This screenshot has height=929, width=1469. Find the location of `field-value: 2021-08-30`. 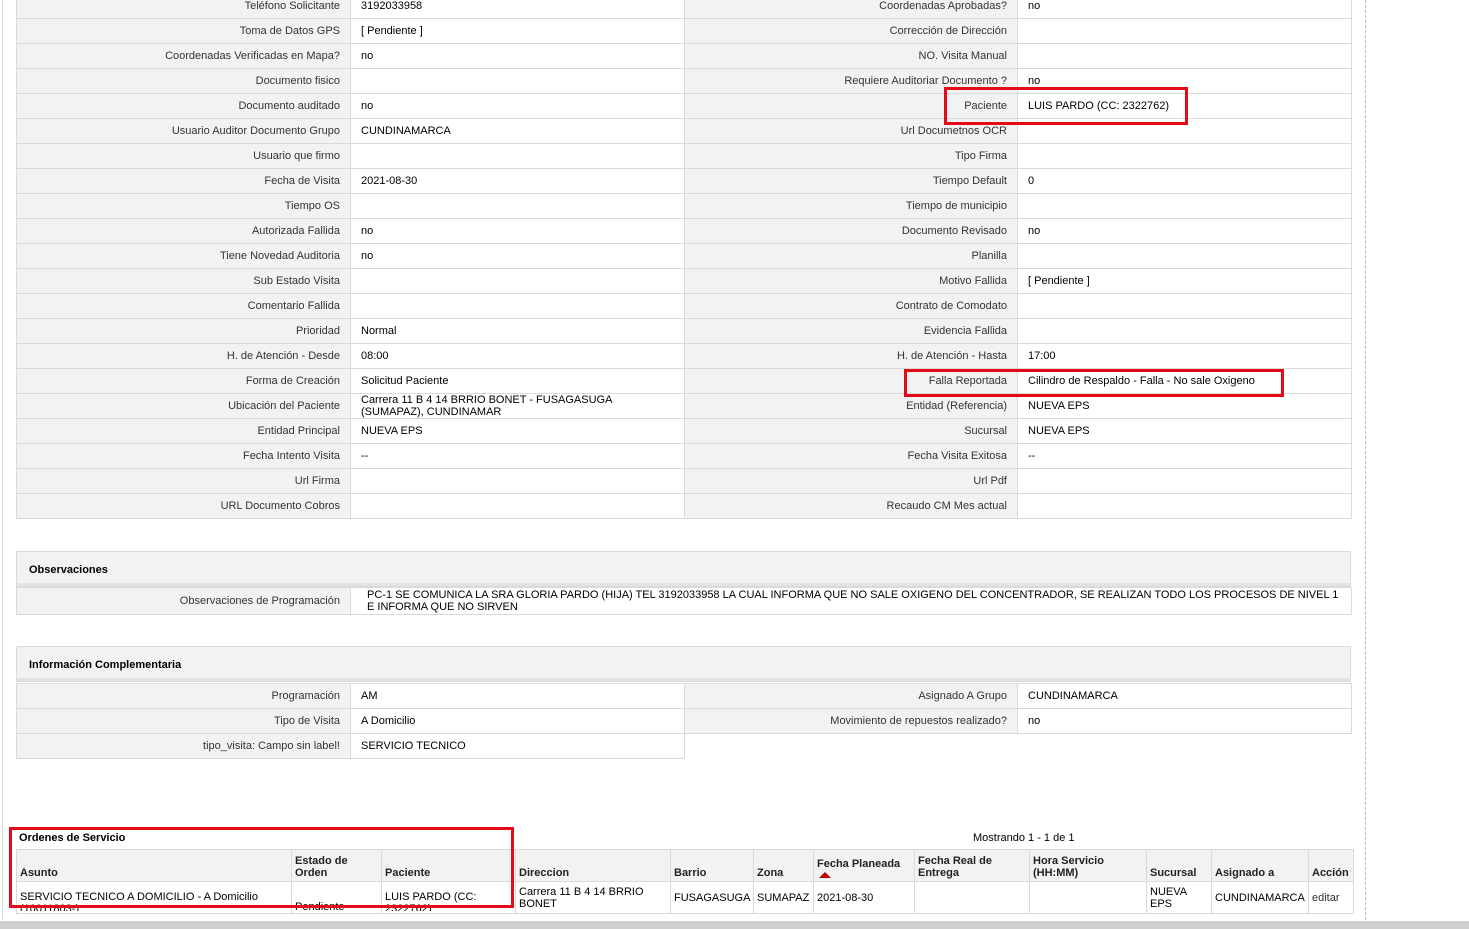

field-value: 2021-08-30 is located at coordinates (517, 181).